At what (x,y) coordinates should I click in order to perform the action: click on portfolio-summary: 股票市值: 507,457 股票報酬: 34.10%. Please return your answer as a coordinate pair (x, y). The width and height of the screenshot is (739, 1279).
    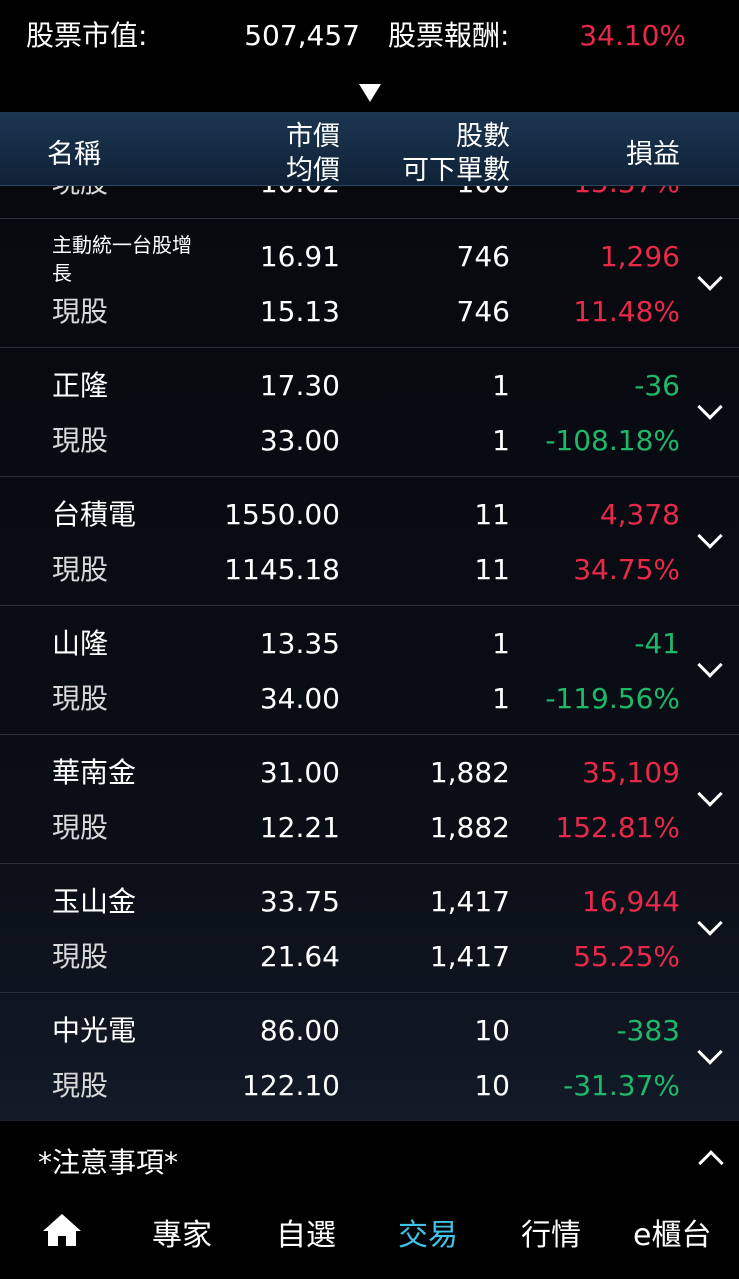
    Looking at the image, I should click on (369, 56).